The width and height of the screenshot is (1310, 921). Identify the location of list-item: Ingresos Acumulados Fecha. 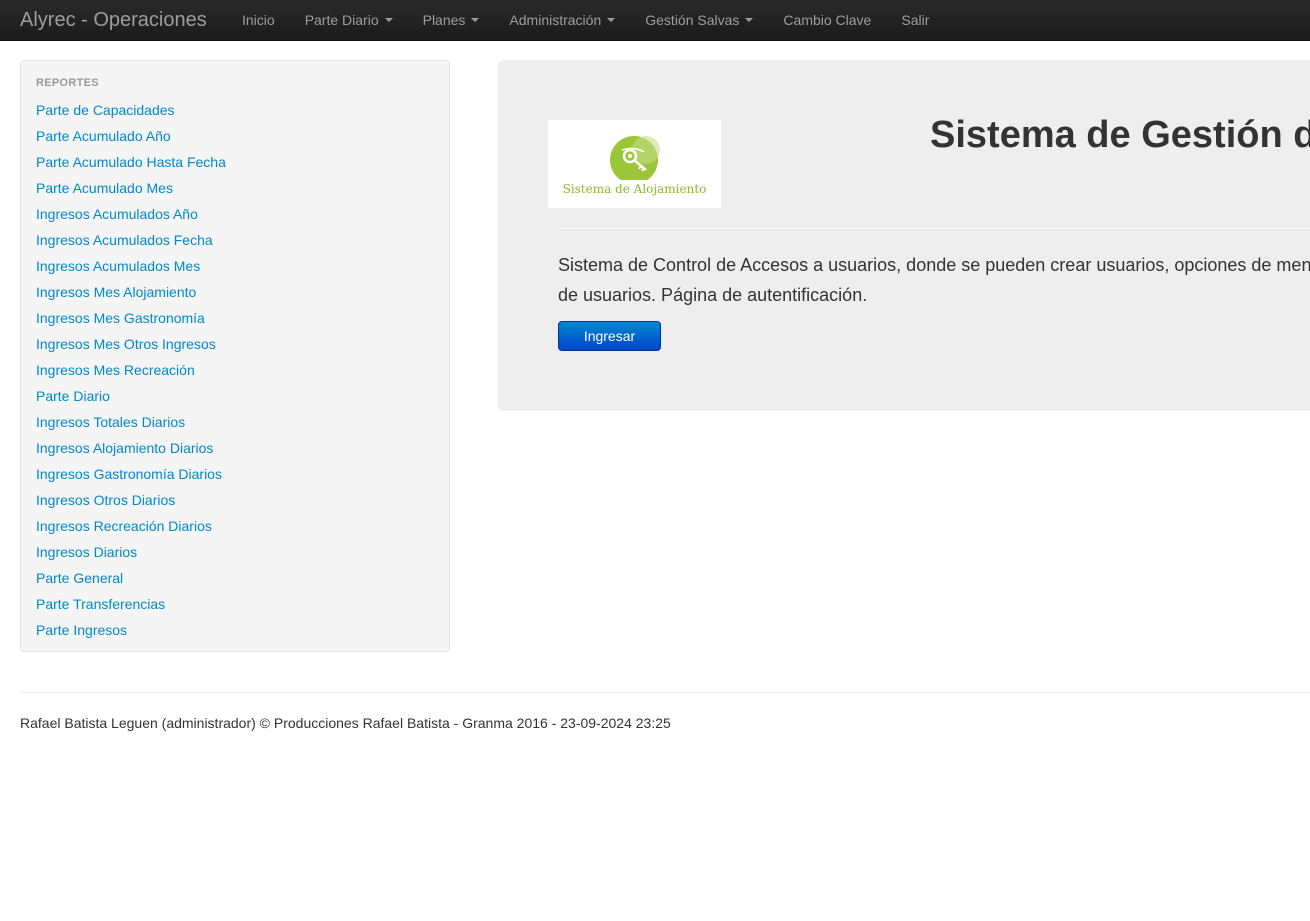
(131, 240).